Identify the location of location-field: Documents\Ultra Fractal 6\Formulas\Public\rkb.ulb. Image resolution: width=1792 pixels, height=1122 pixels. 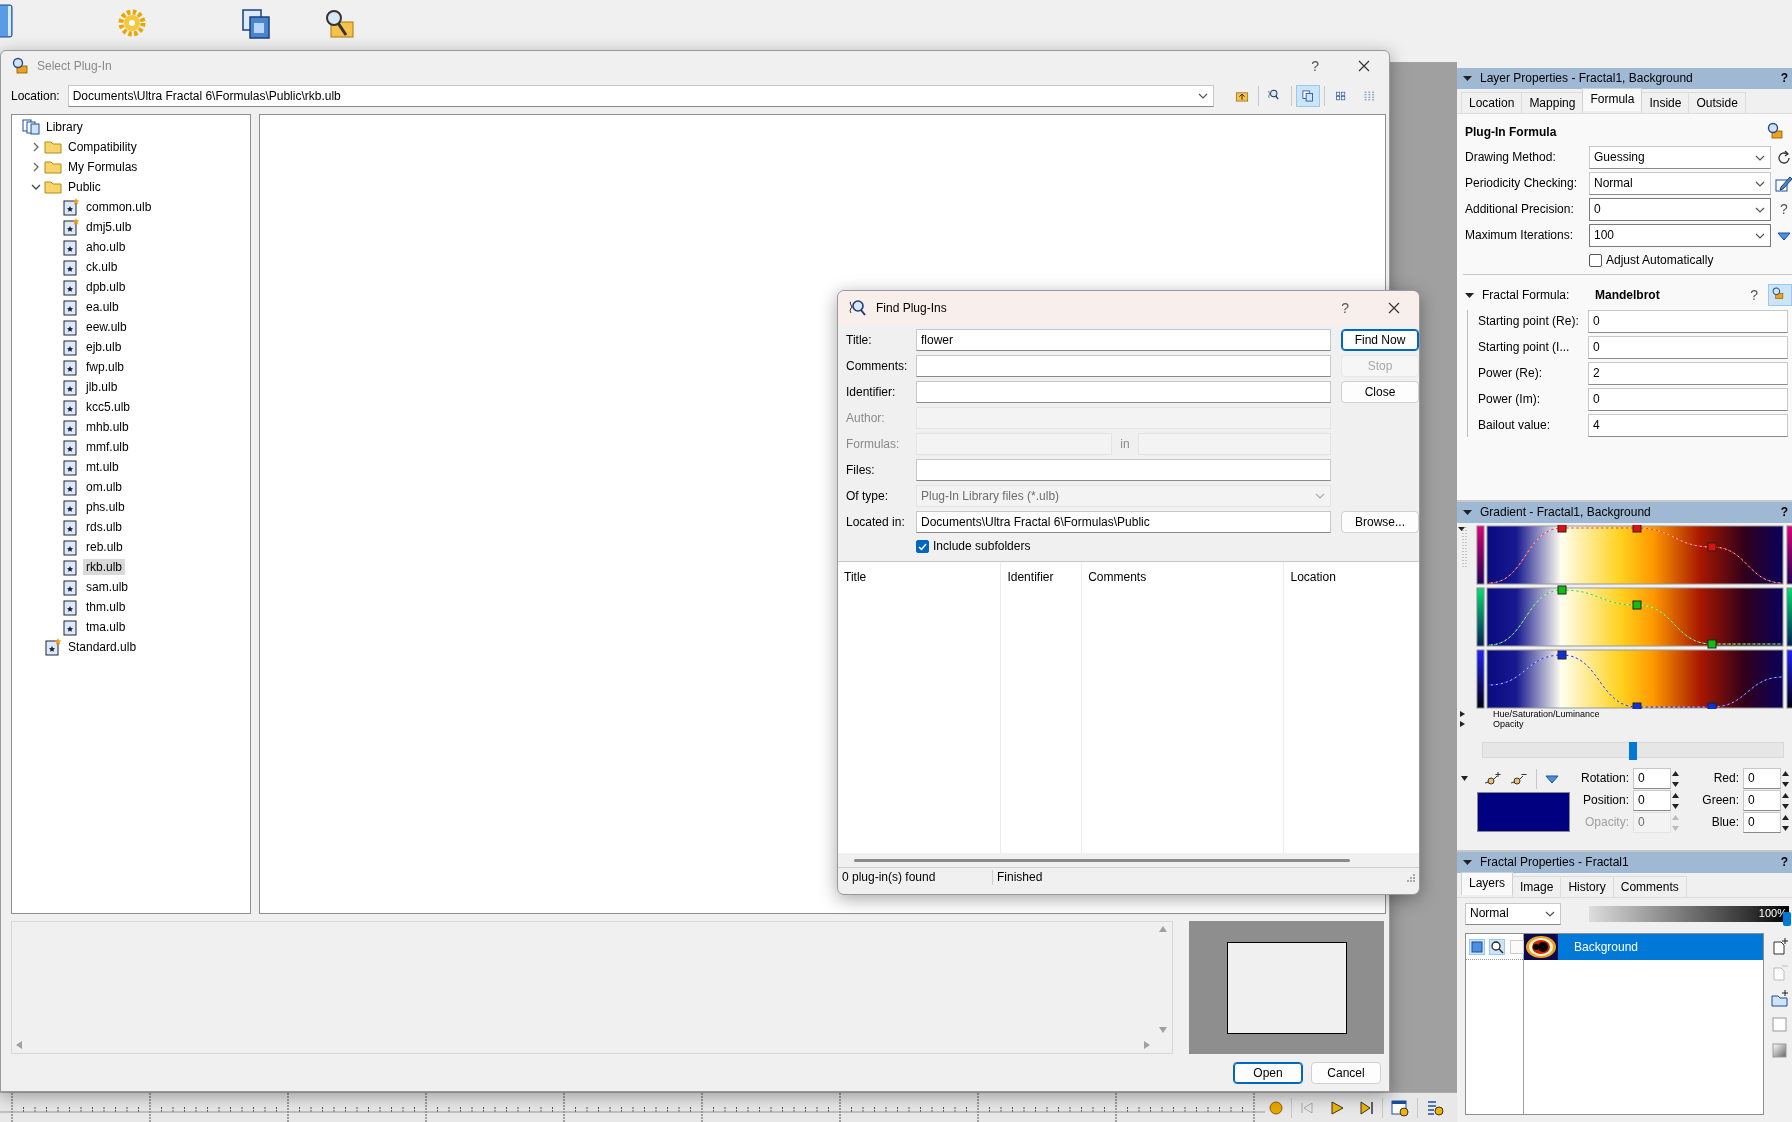
(640, 95).